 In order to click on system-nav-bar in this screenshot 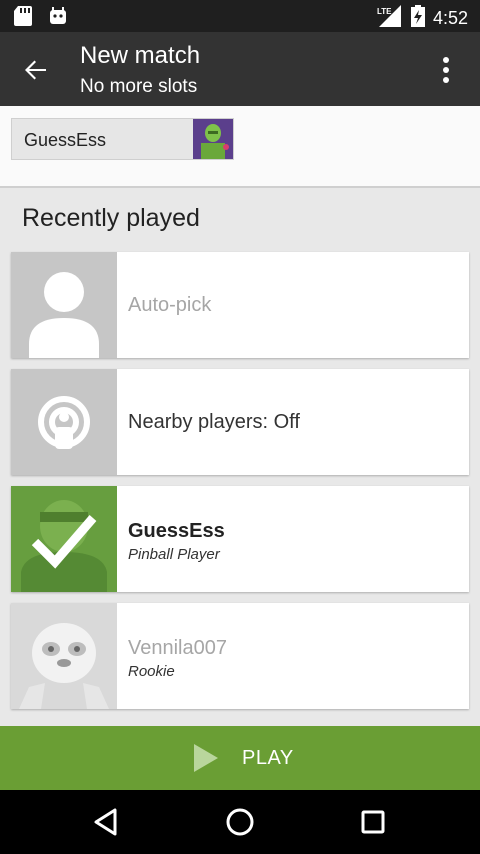, I will do `click(240, 822)`.